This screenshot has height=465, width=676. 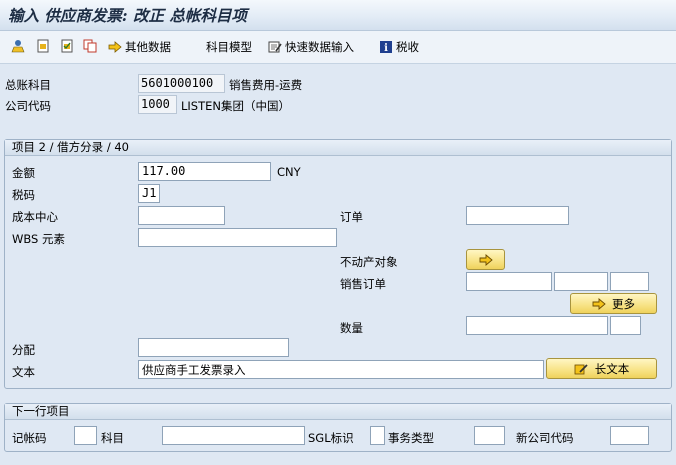 I want to click on next-item-group-title: 下一行项目, so click(x=338, y=412).